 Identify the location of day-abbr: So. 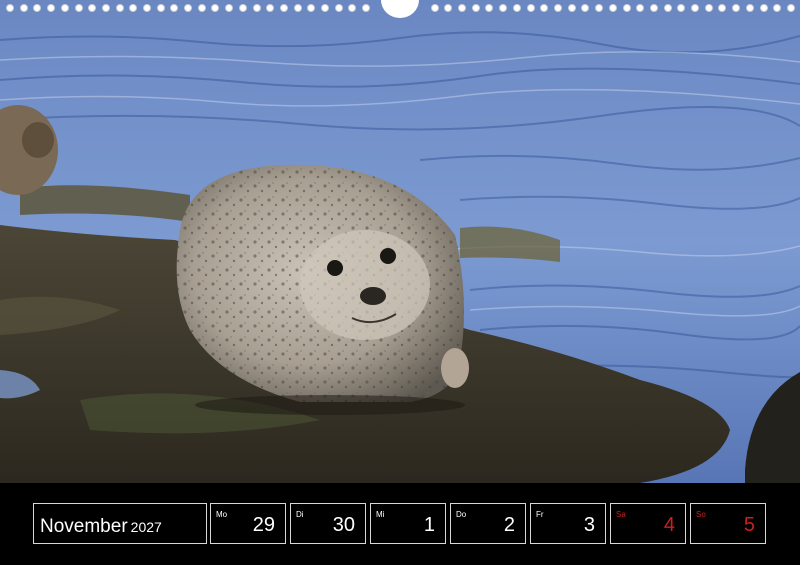
(701, 514).